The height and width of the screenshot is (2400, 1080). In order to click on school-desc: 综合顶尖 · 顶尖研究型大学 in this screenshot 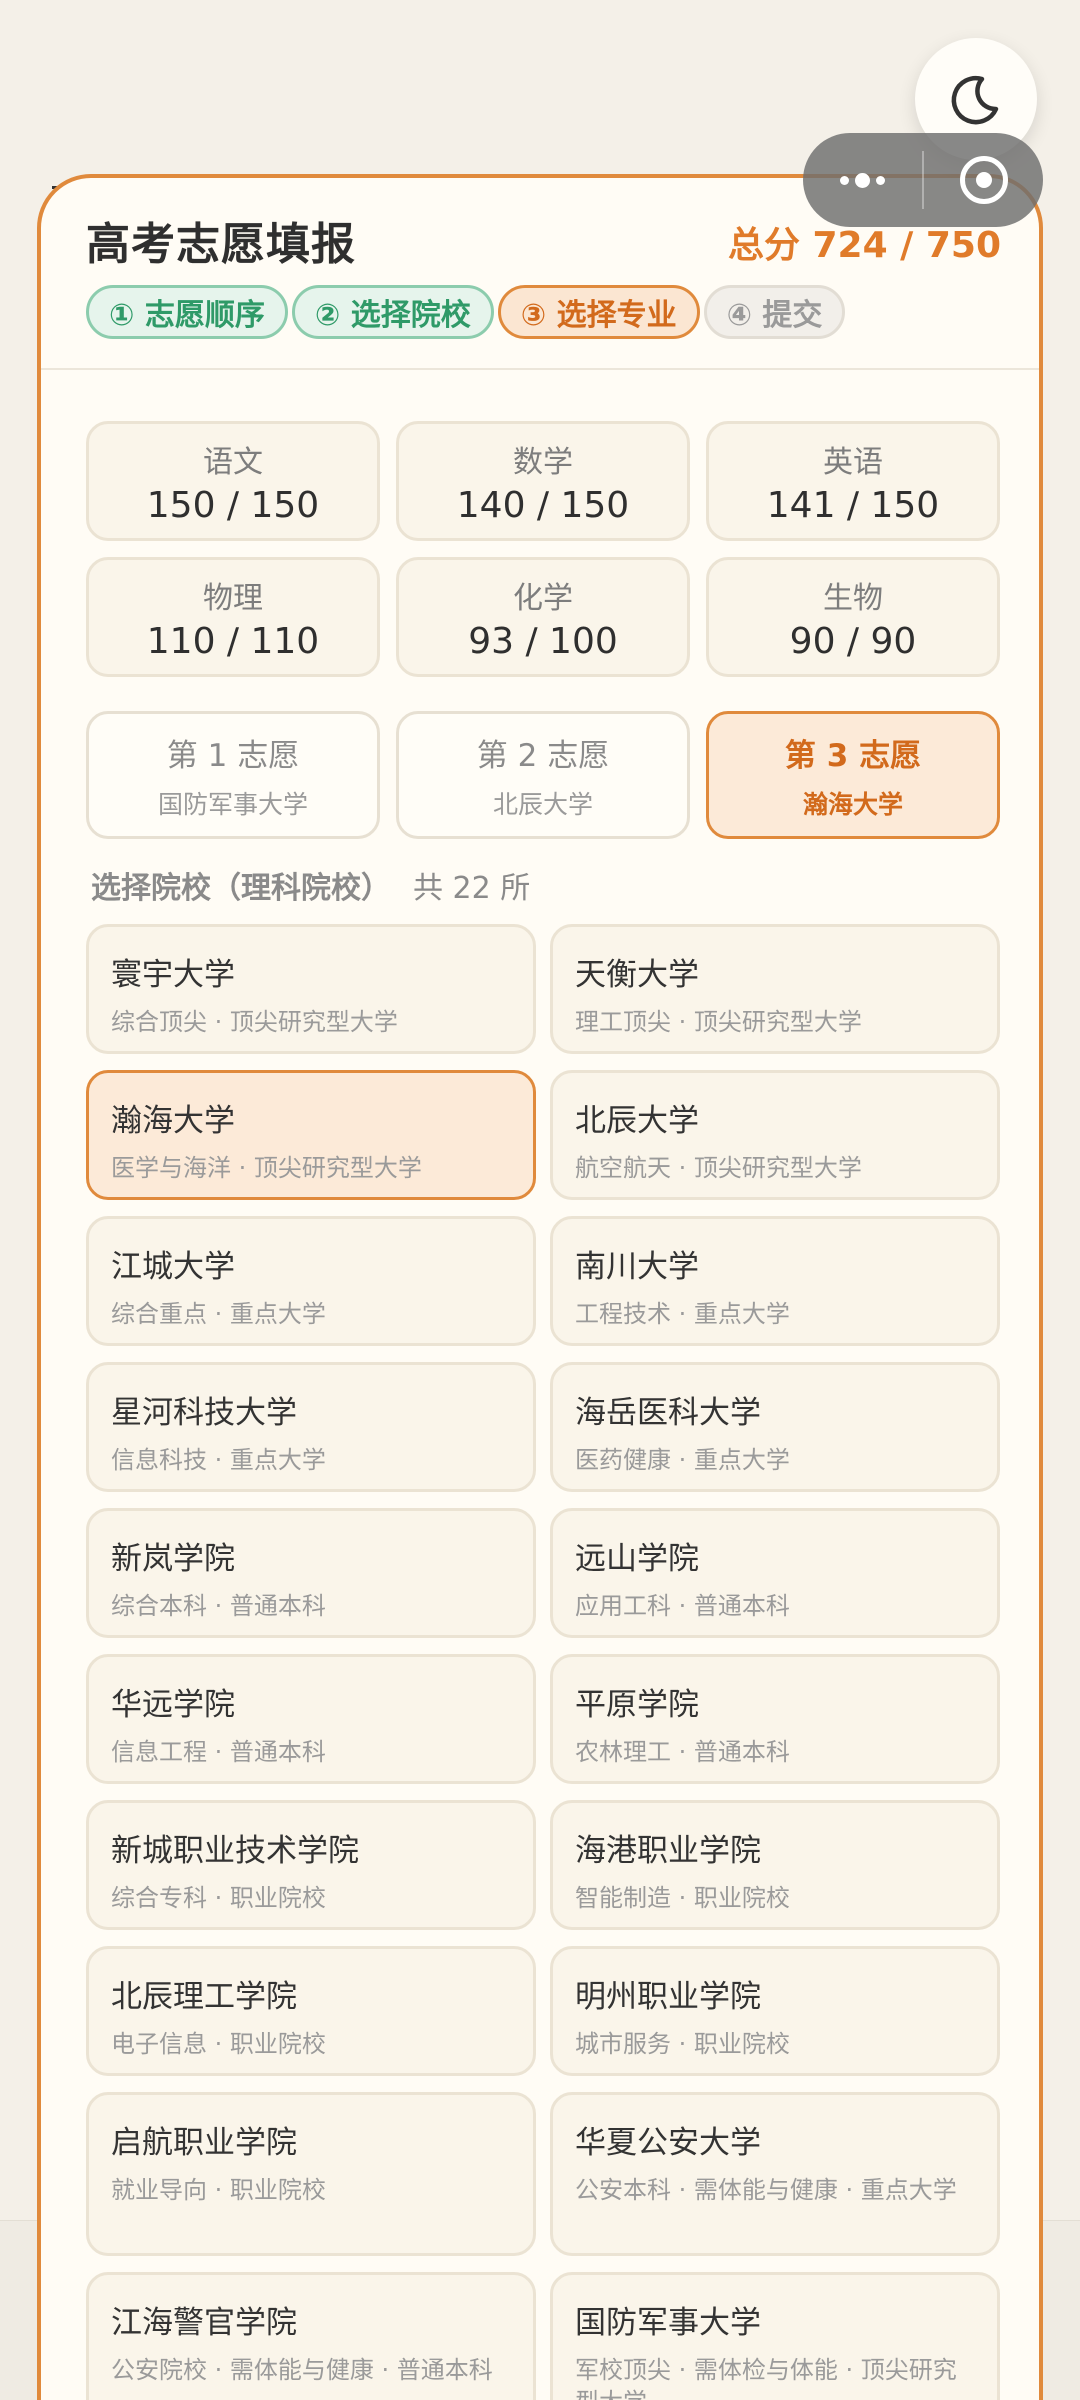, I will do `click(254, 1022)`.